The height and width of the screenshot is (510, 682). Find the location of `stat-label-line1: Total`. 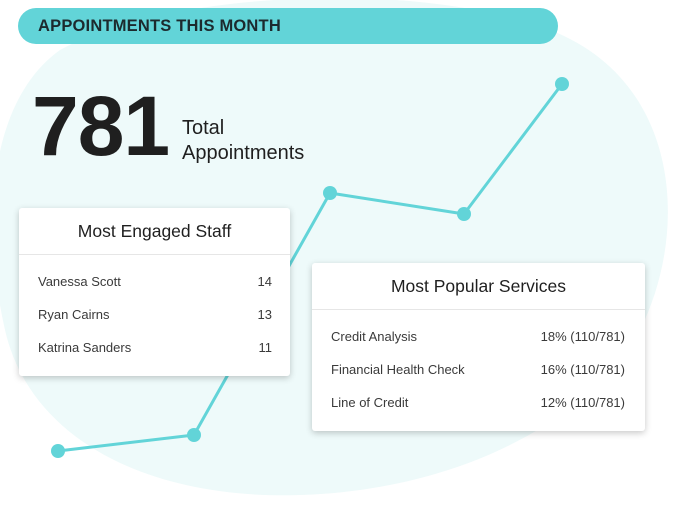

stat-label-line1: Total is located at coordinates (203, 128).